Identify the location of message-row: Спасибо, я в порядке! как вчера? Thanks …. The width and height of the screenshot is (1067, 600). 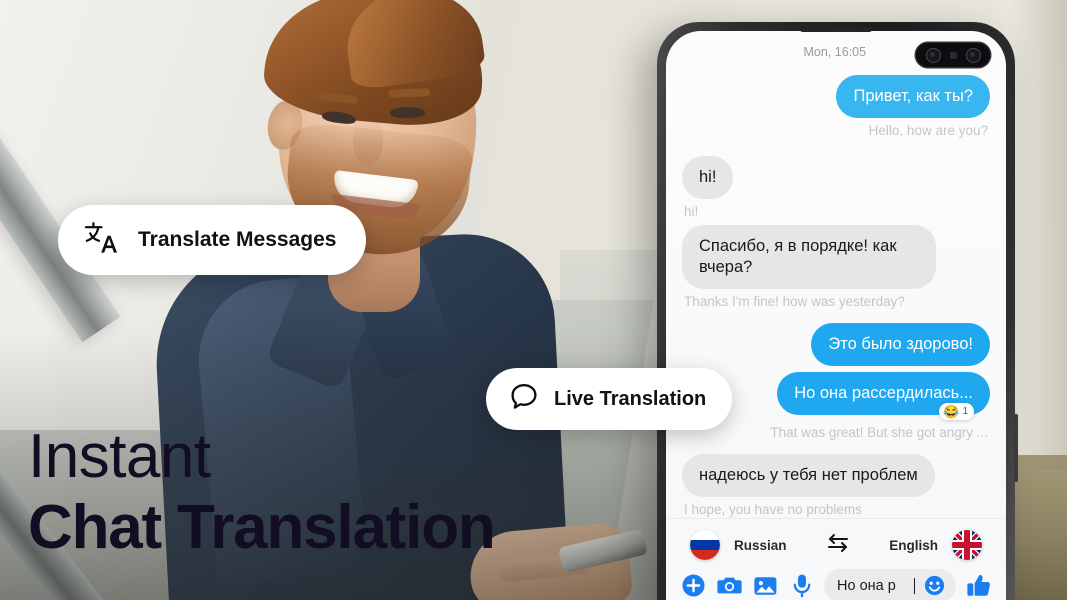
(836, 267).